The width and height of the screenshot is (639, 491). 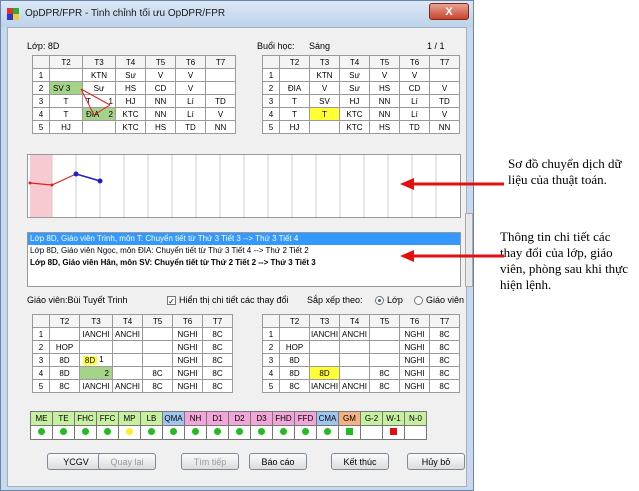 What do you see at coordinates (195, 418) in the screenshot?
I see `legend-label: NH` at bounding box center [195, 418].